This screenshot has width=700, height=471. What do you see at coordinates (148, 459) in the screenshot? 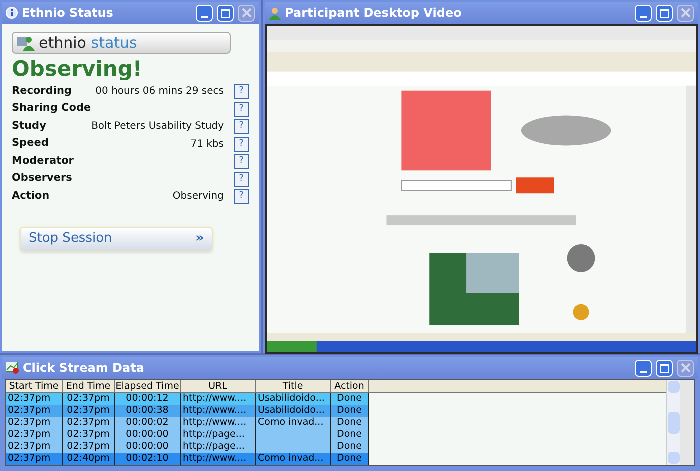
I see `table-cell: 00:02:10` at bounding box center [148, 459].